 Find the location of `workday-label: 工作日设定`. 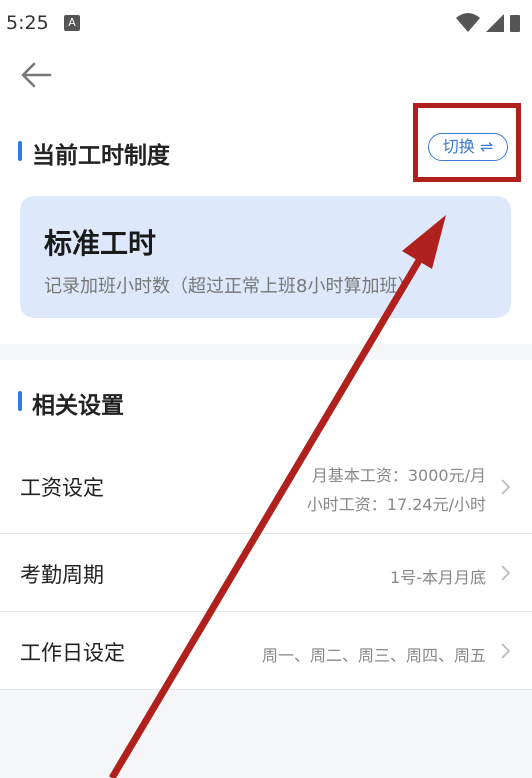

workday-label: 工作日设定 is located at coordinates (72, 653).